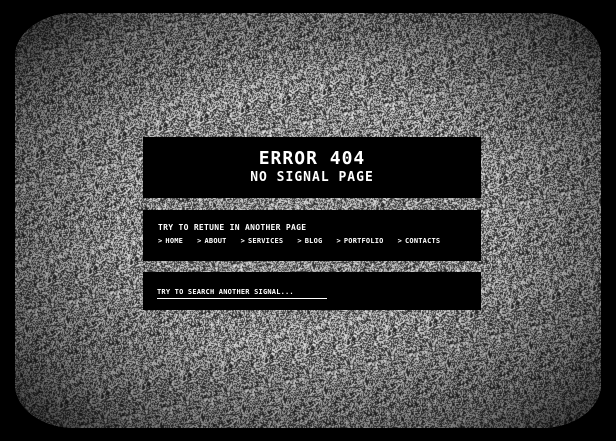 This screenshot has width=616, height=441. I want to click on nav-link-contacts: > CONTACTS, so click(419, 241).